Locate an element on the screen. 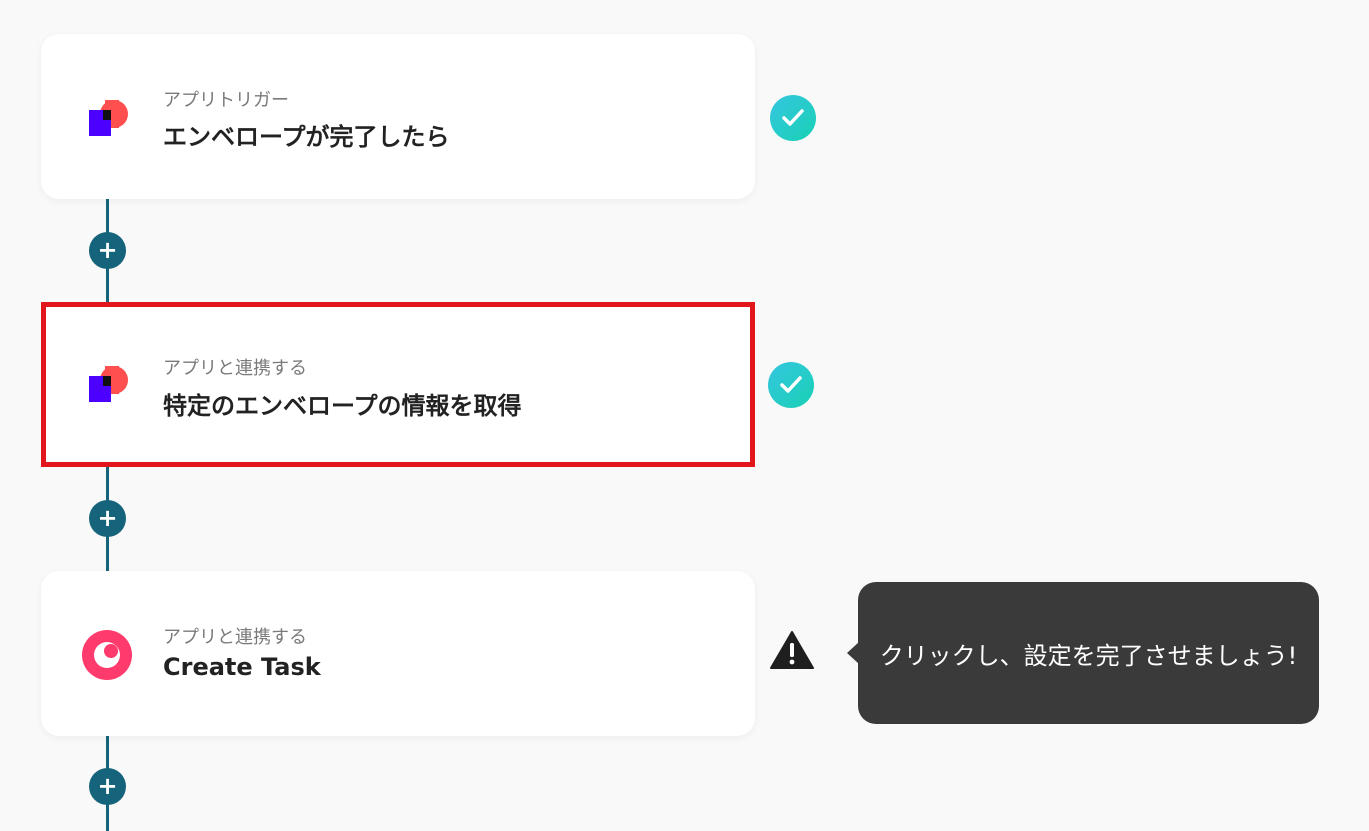  step-kind-label: アプリトリガー is located at coordinates (226, 100).